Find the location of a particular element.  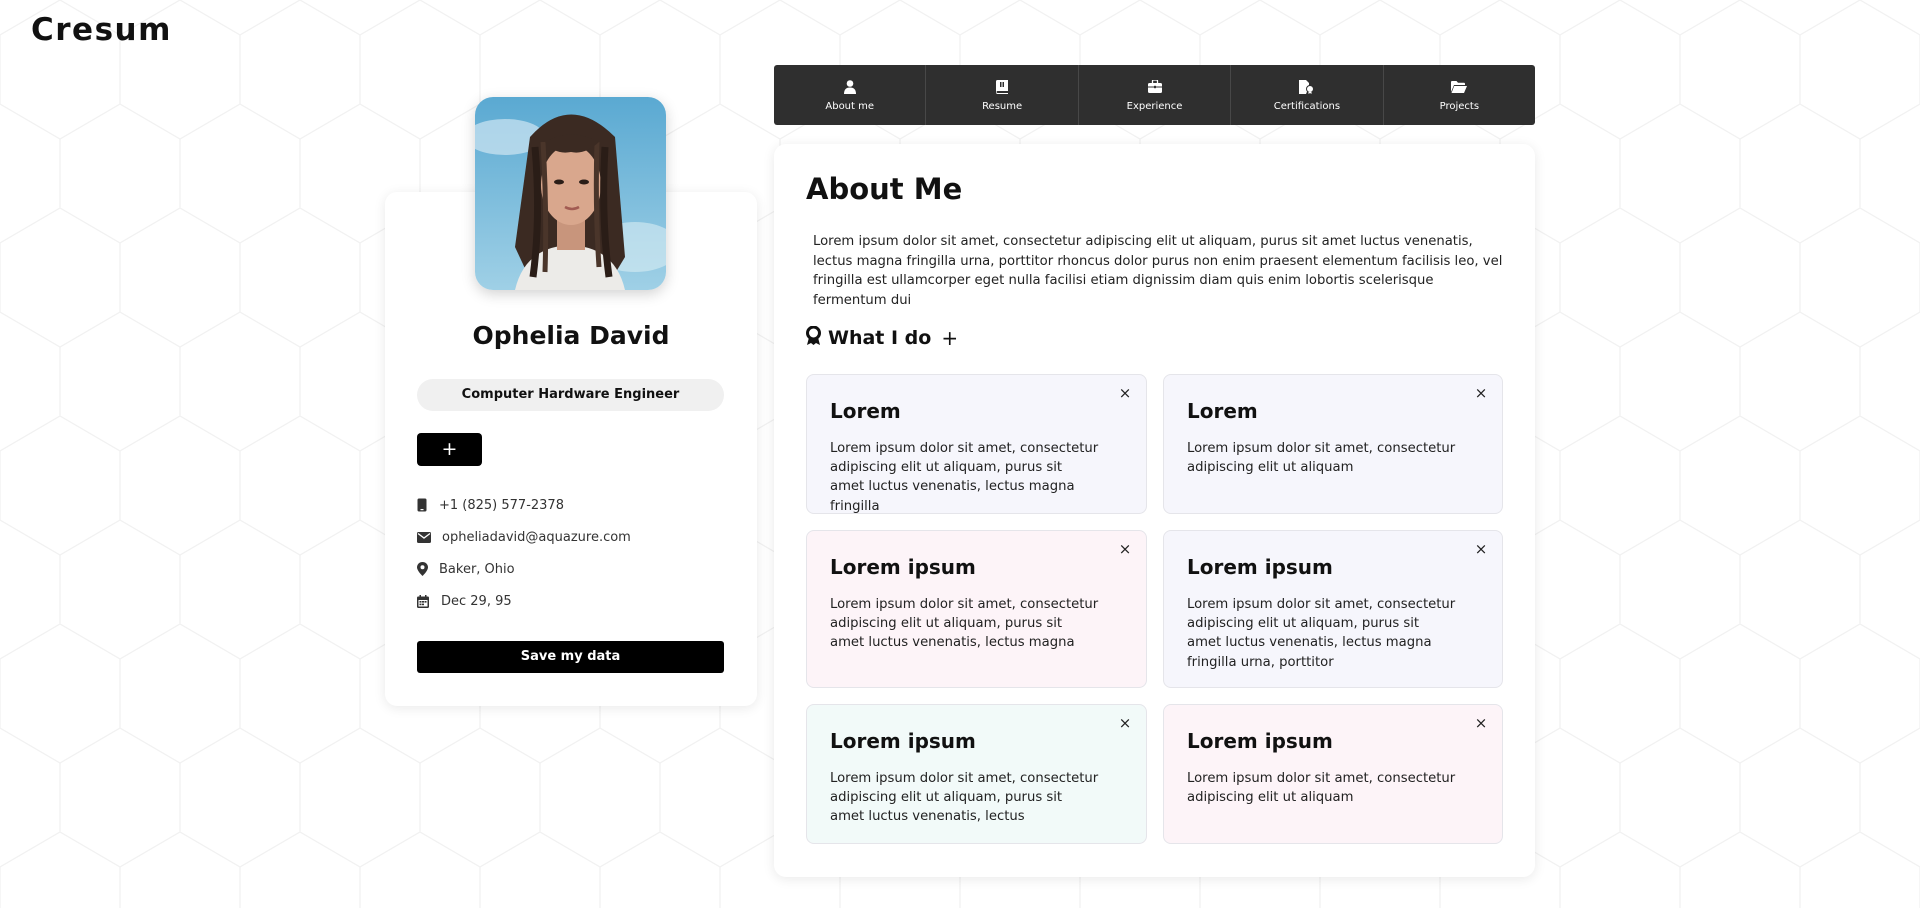

tab-label: About me is located at coordinates (850, 106).